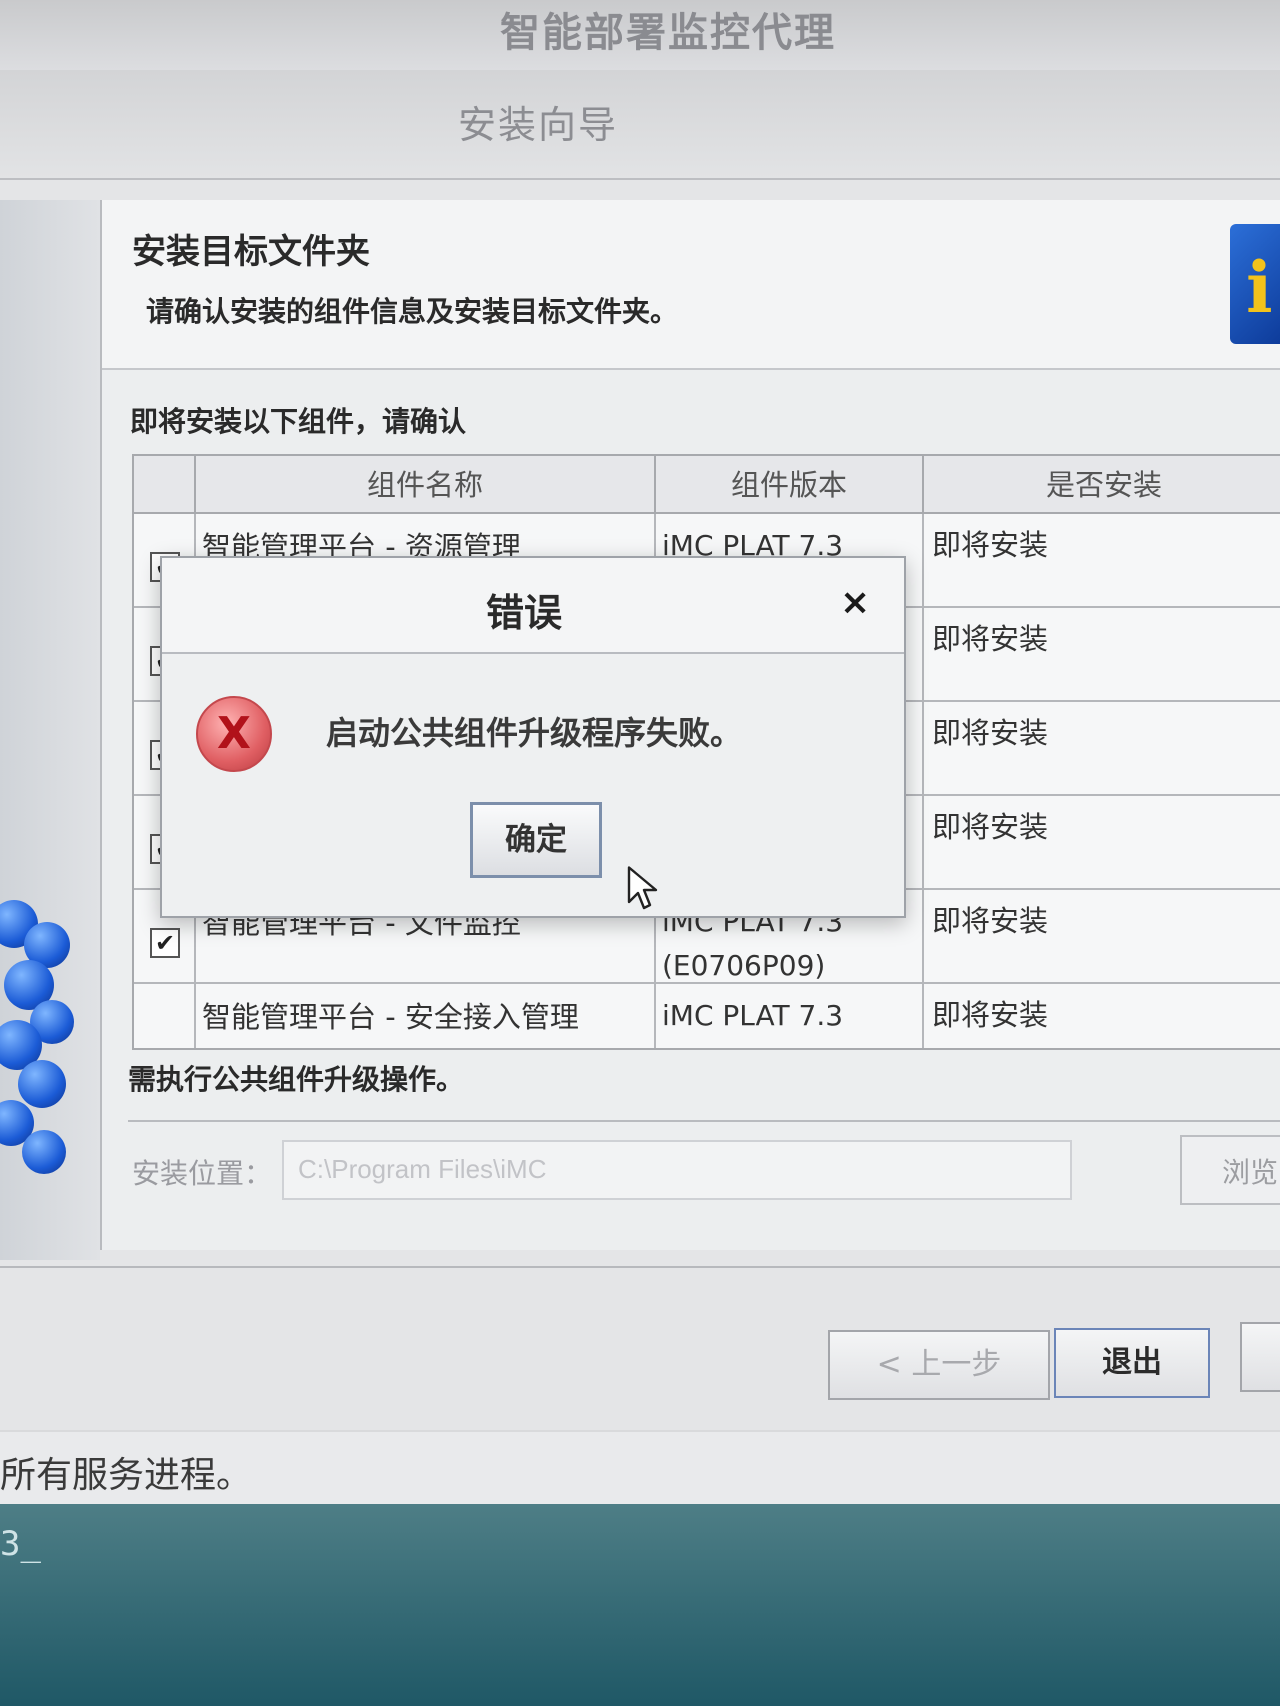 This screenshot has height=1706, width=1280. What do you see at coordinates (640, 1605) in the screenshot?
I see `console-window: 3_` at bounding box center [640, 1605].